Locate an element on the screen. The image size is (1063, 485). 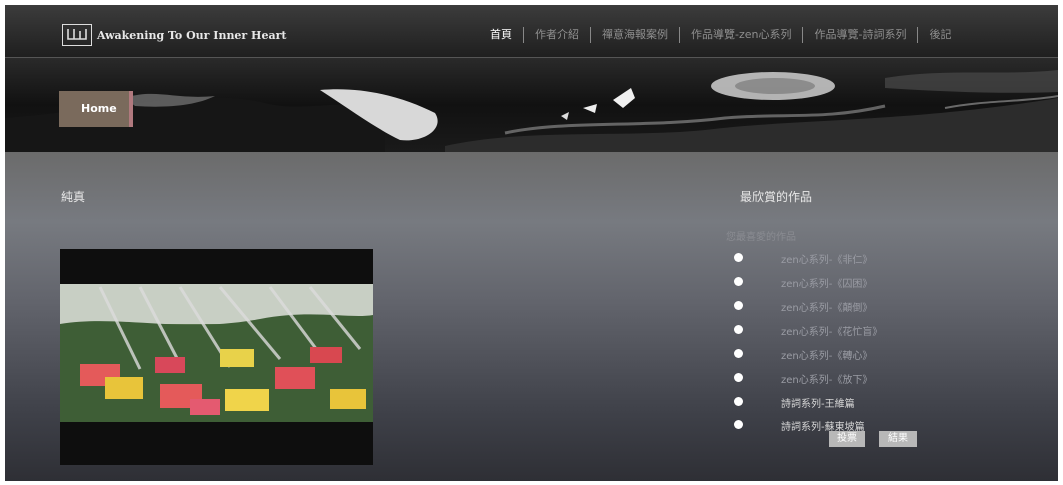
vote-button: 投票 is located at coordinates (847, 439).